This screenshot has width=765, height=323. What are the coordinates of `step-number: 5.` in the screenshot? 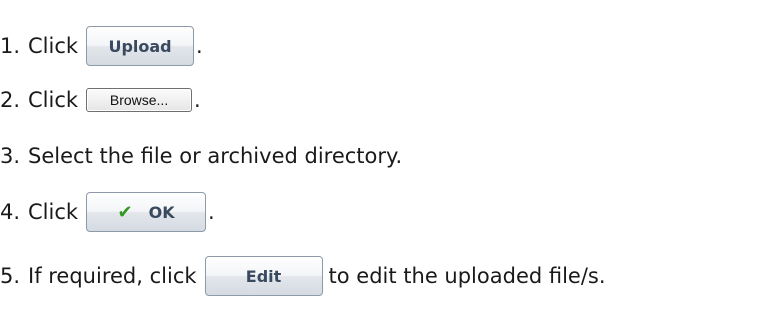 It's located at (10, 276).